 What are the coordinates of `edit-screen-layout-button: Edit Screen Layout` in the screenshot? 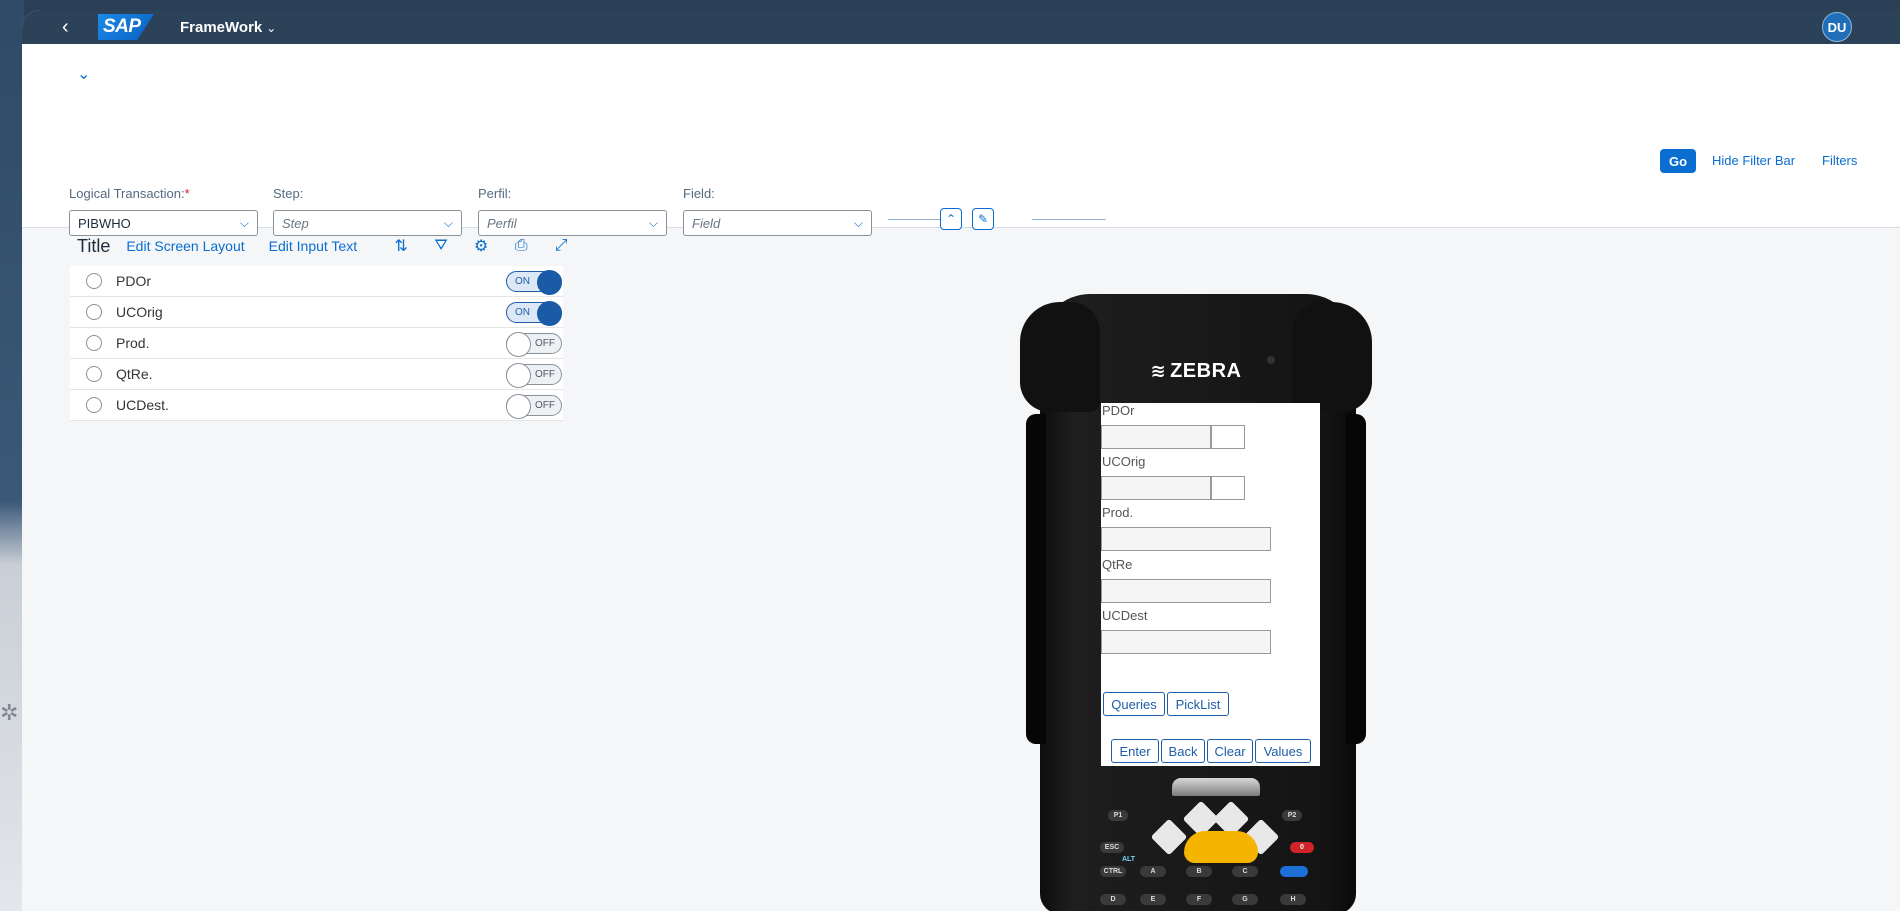 It's located at (185, 246).